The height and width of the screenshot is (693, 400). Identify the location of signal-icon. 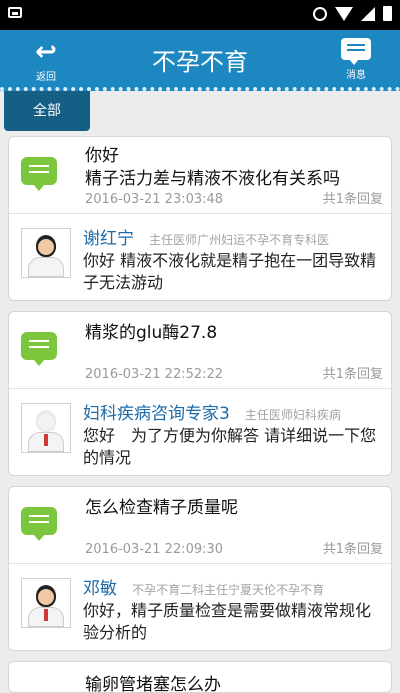
(368, 13).